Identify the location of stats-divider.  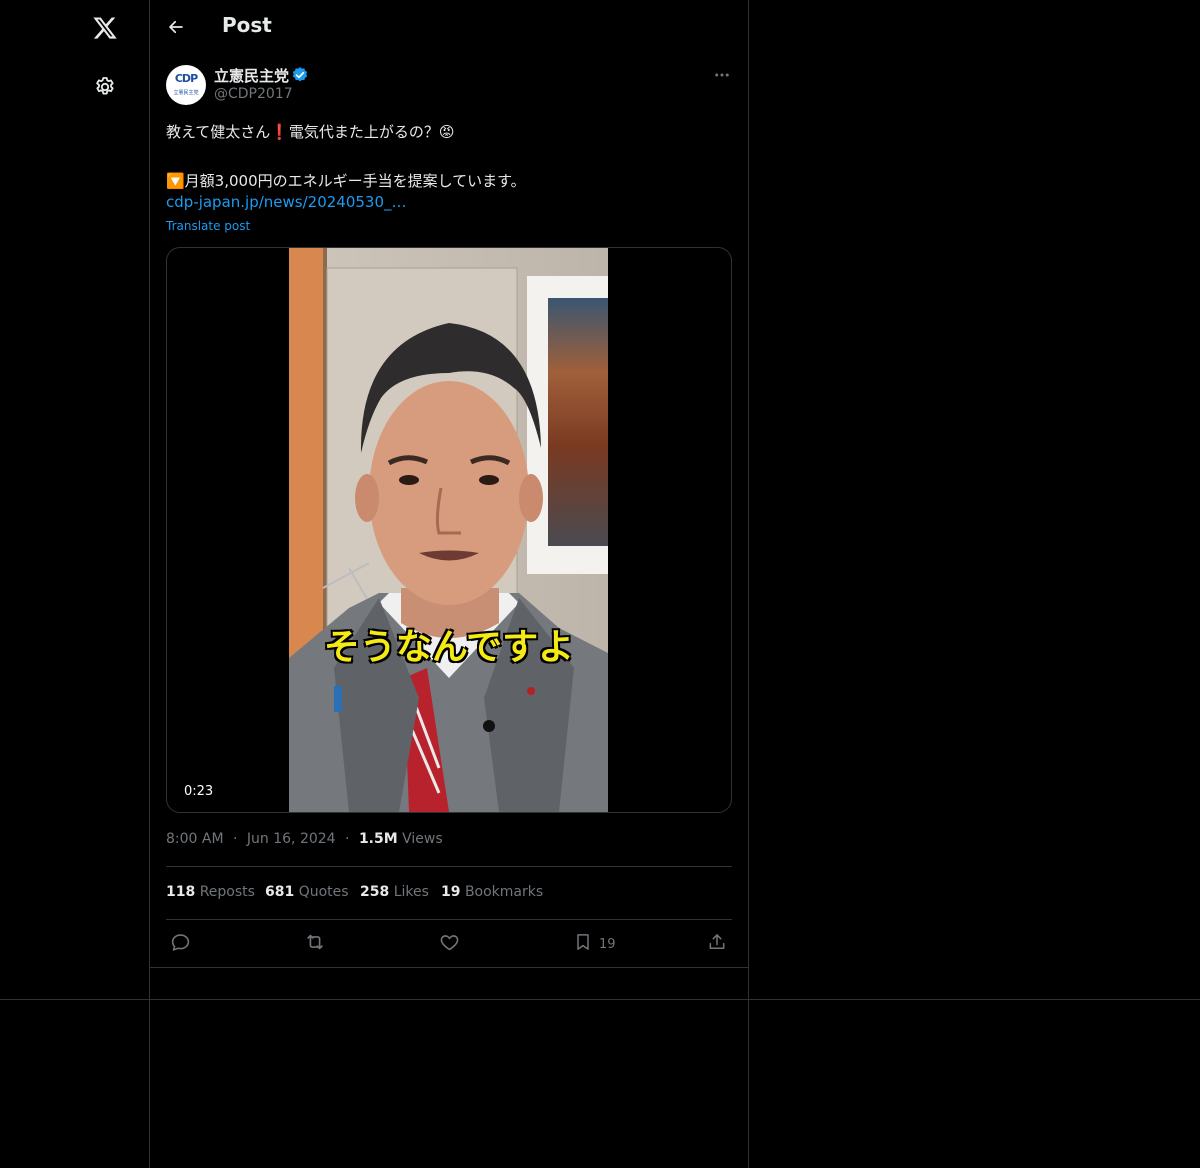
(449, 919).